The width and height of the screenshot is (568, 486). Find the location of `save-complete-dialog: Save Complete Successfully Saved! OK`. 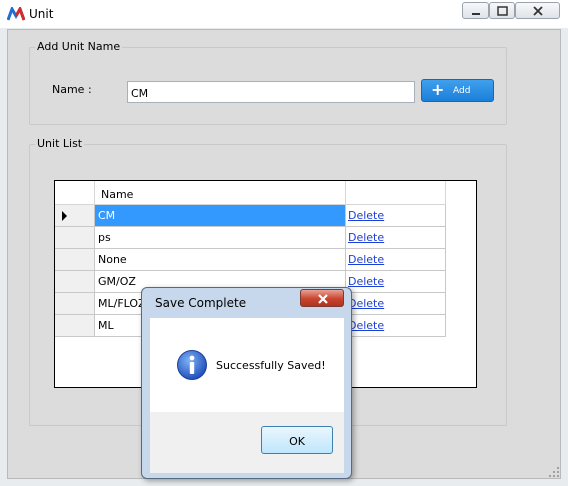

save-complete-dialog: Save Complete Successfully Saved! OK is located at coordinates (246, 383).